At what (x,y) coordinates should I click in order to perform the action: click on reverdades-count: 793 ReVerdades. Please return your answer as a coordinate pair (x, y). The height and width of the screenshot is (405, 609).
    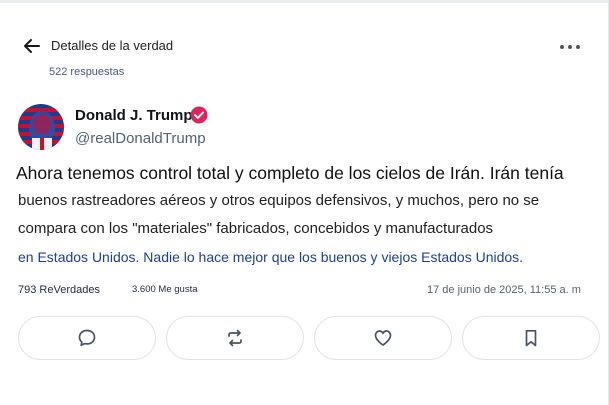
    Looking at the image, I should click on (59, 290).